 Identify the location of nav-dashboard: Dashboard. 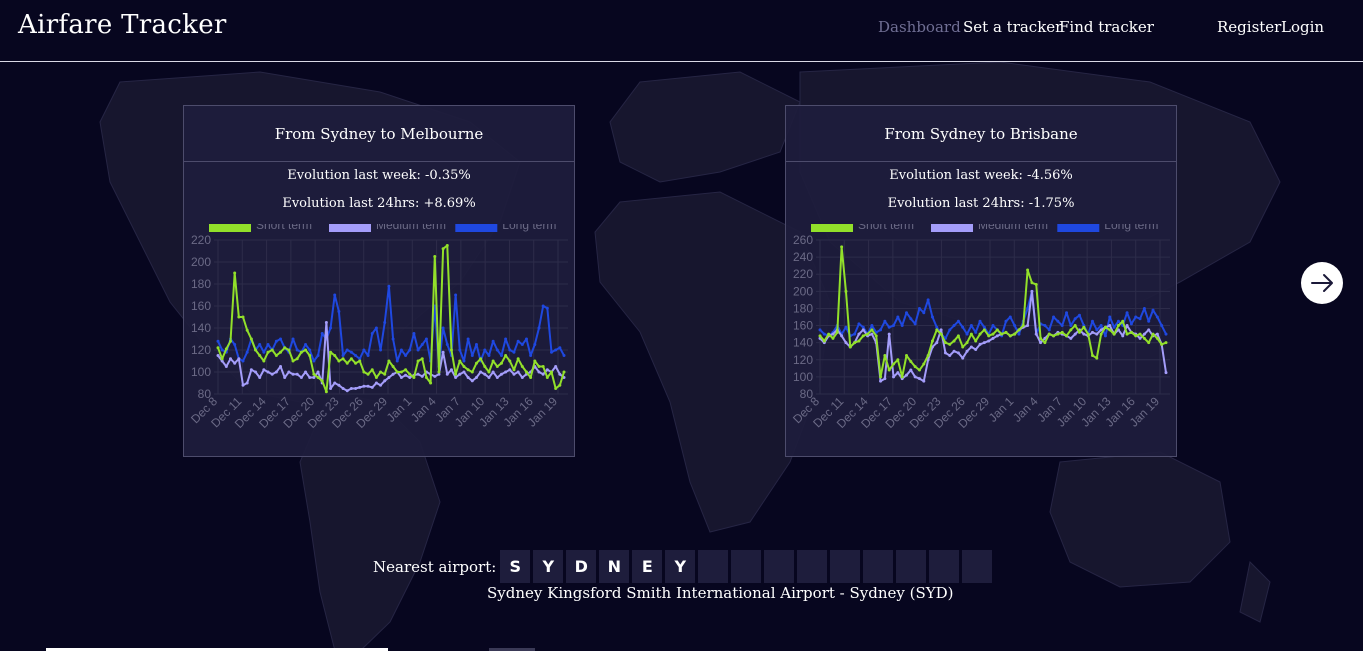
(919, 27).